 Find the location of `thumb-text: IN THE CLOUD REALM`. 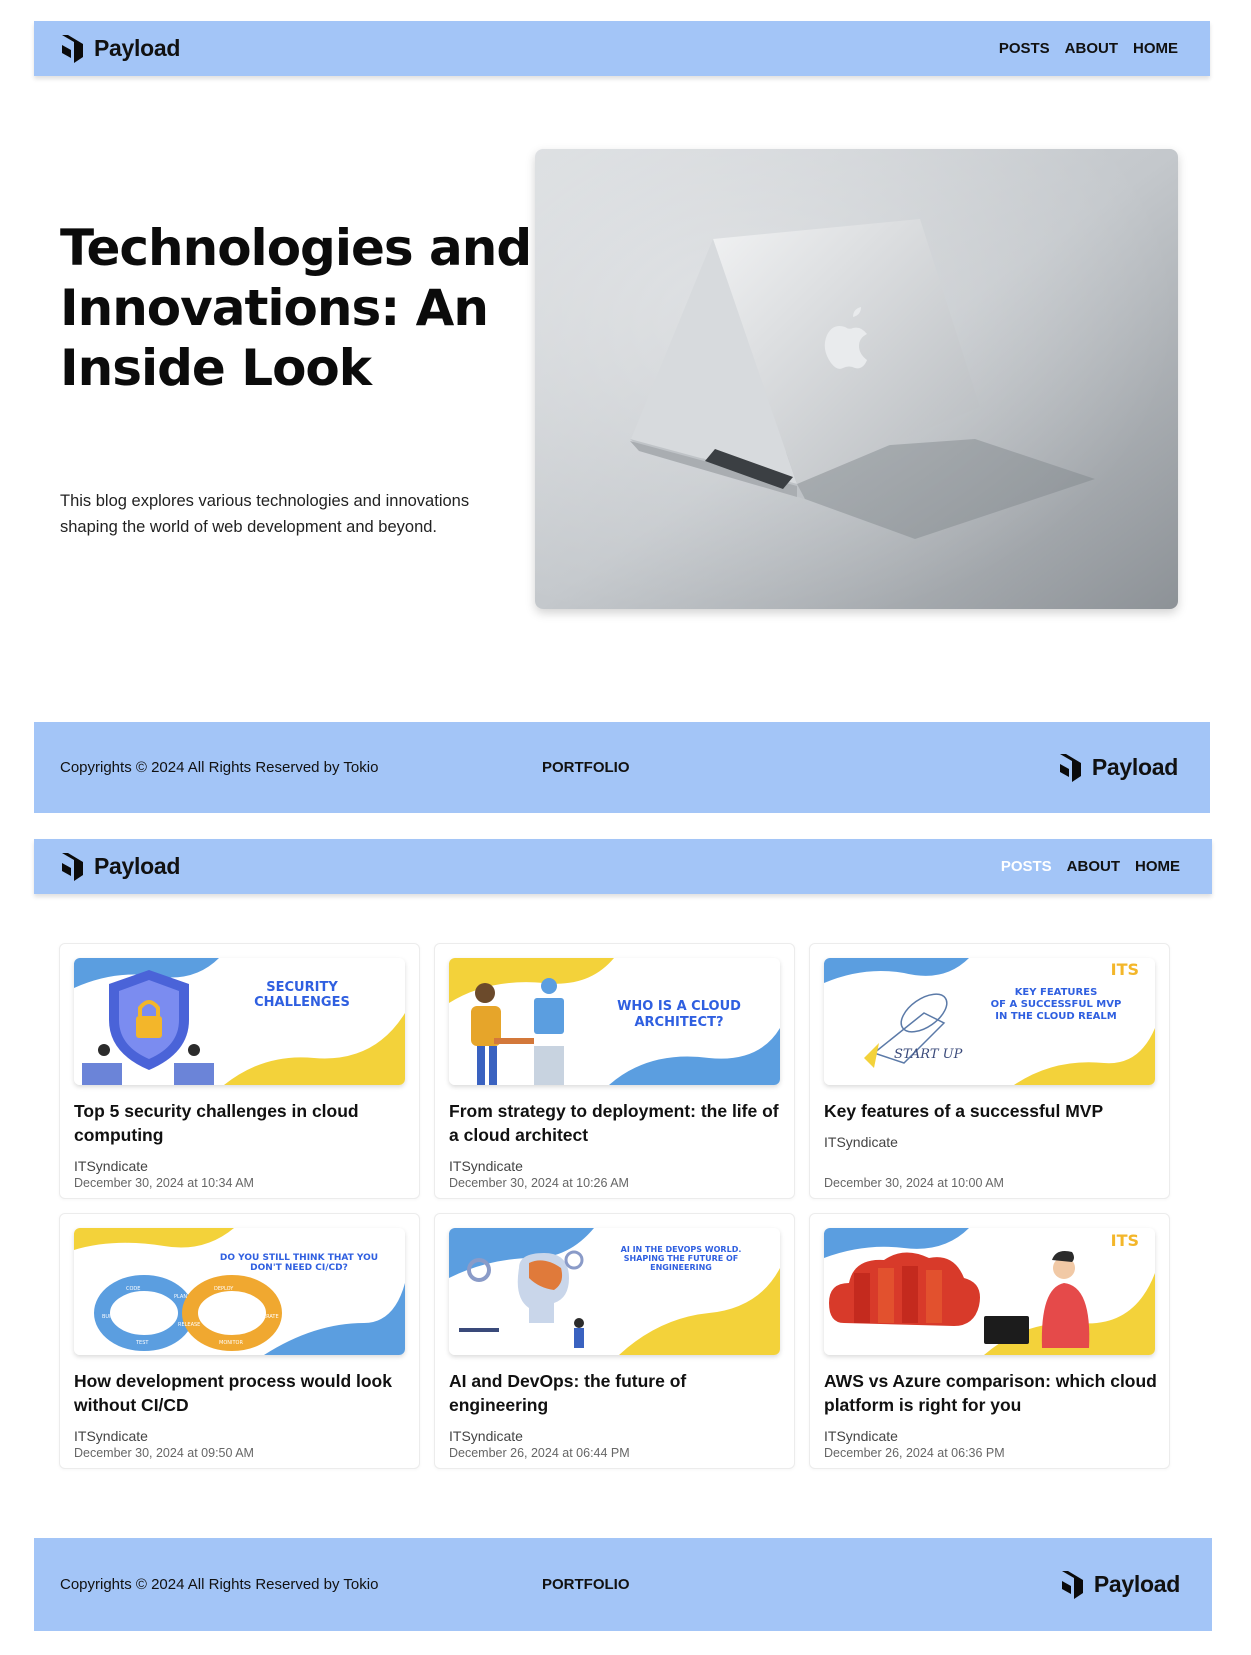

thumb-text: IN THE CLOUD REALM is located at coordinates (1055, 1016).